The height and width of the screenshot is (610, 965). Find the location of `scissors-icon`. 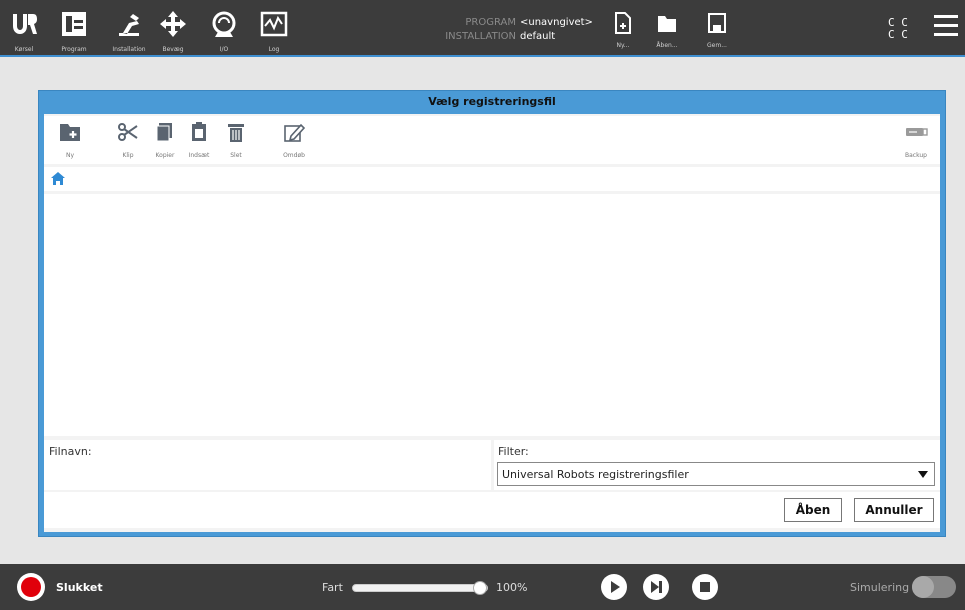

scissors-icon is located at coordinates (128, 132).